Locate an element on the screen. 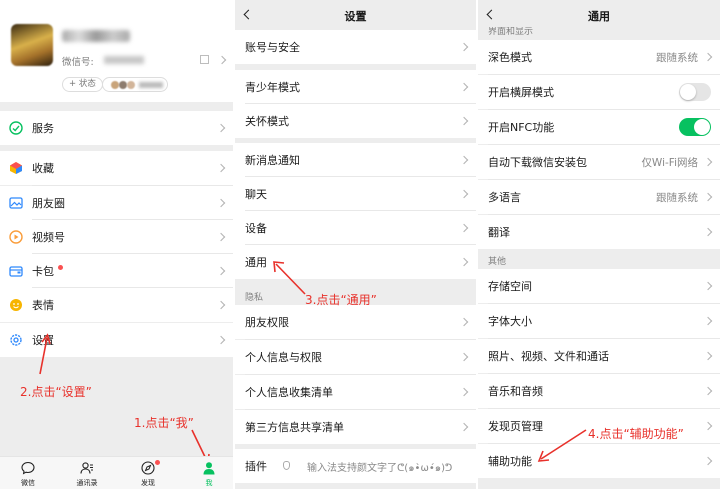 The width and height of the screenshot is (720, 489). annotation-step1: 1.点击“我” is located at coordinates (164, 423).